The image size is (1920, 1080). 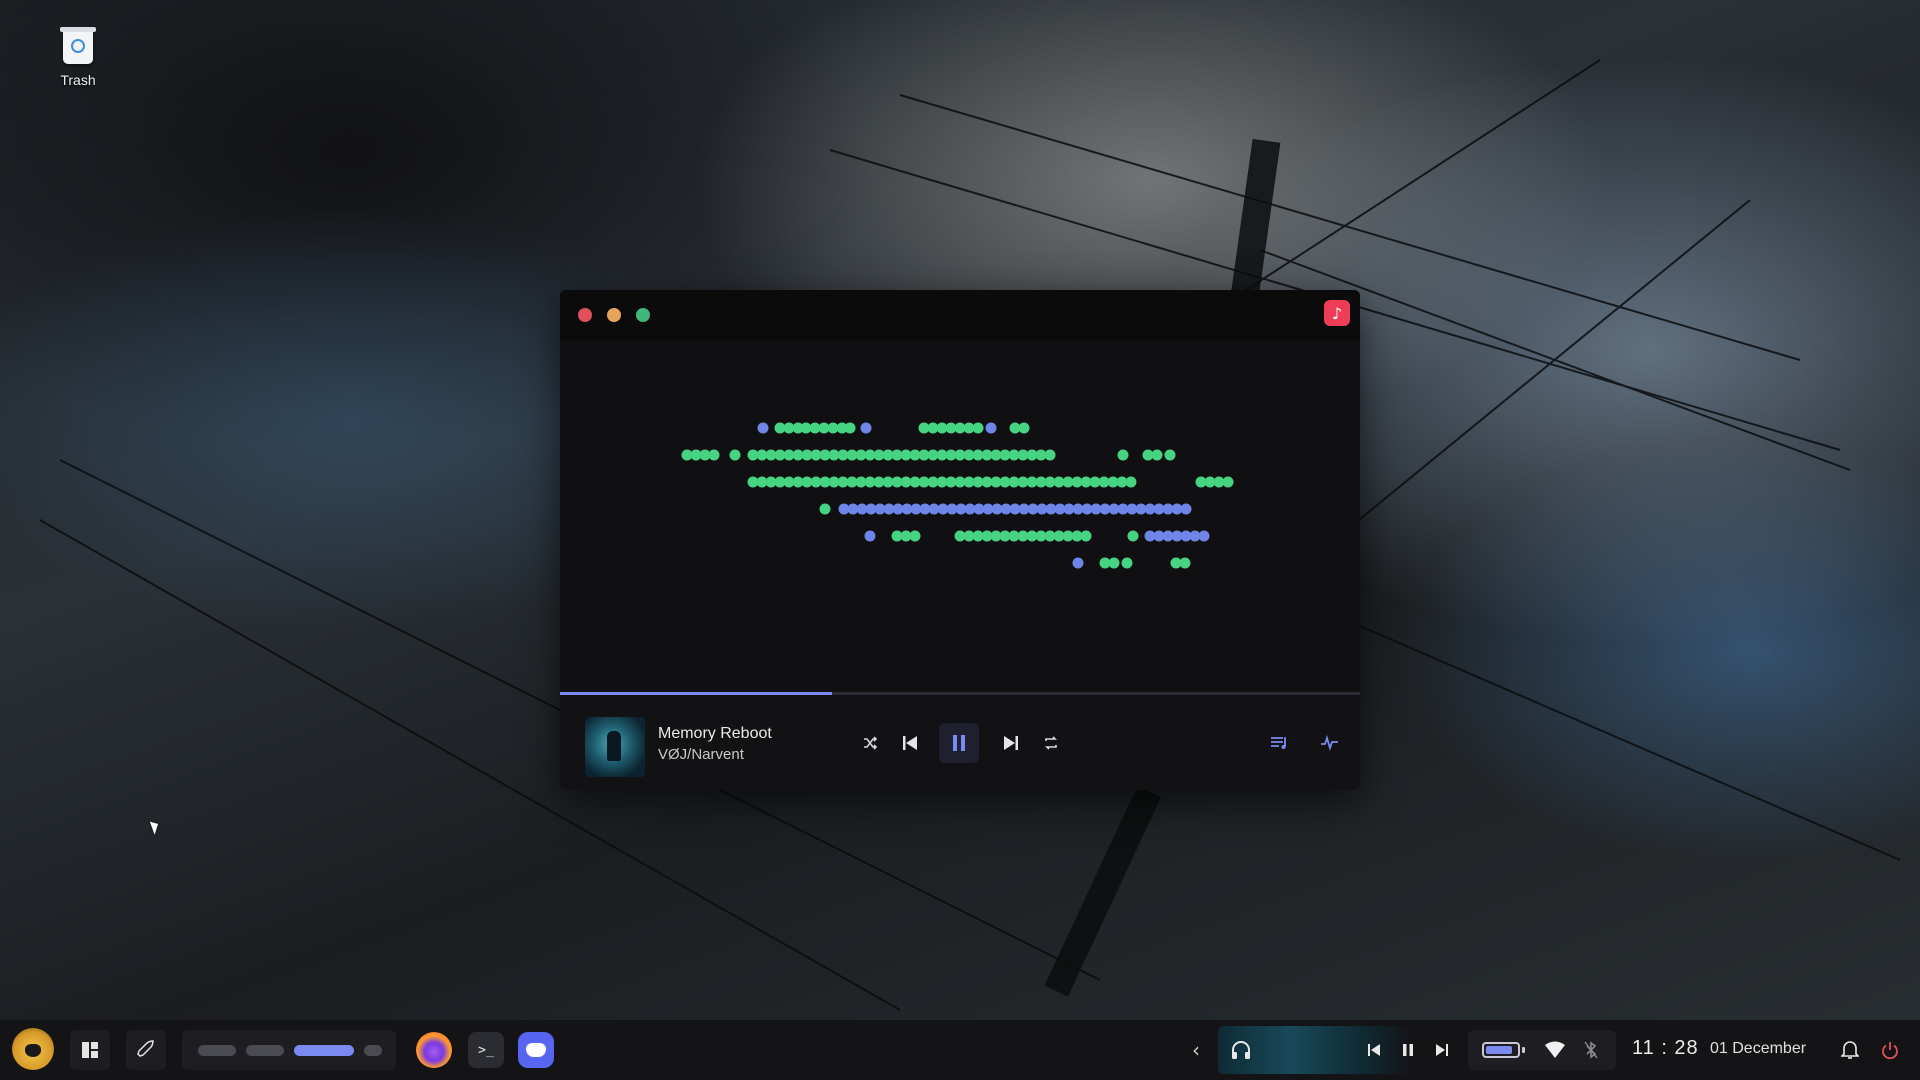 I want to click on rocket-icon, so click(x=145, y=1048).